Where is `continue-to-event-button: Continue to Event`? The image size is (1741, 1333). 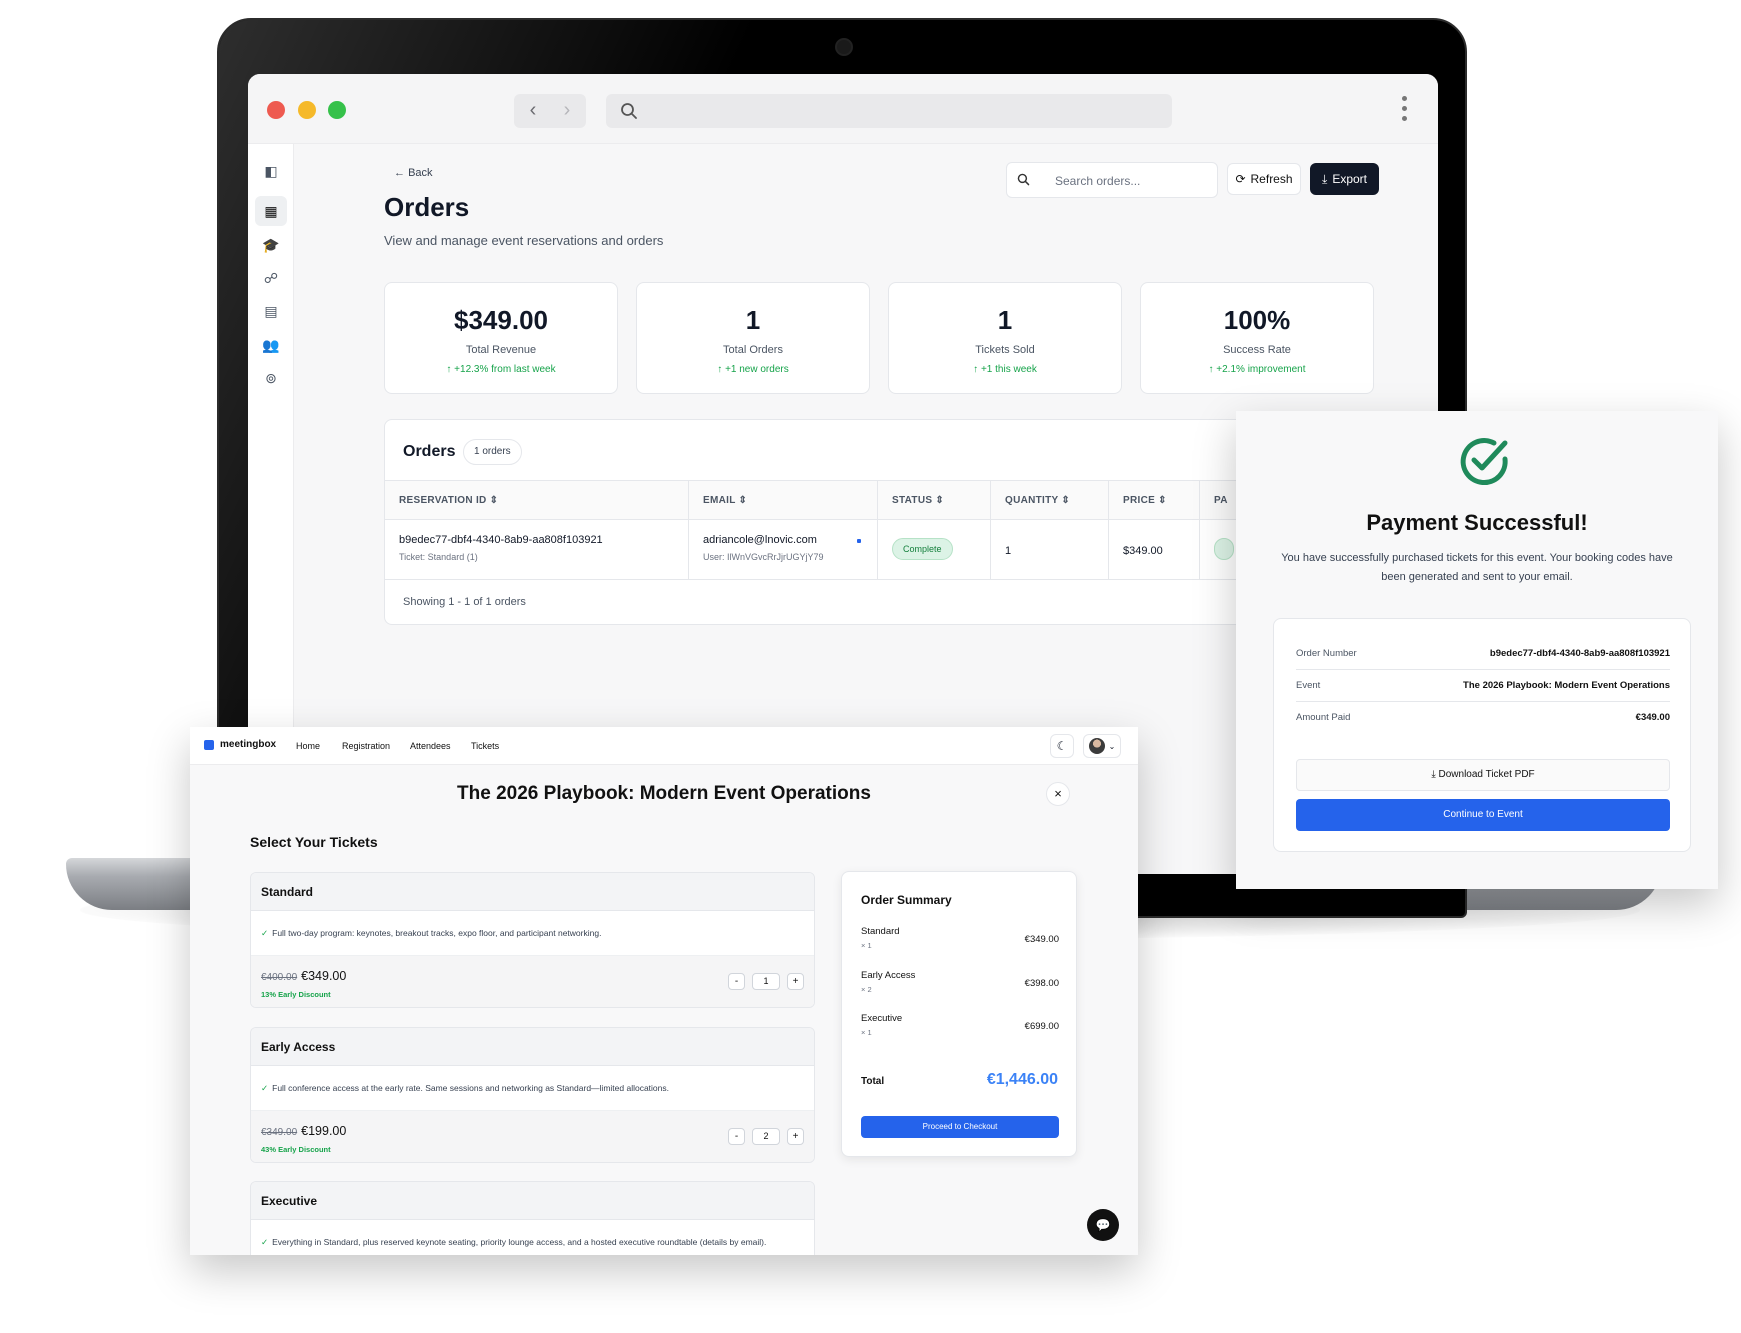
continue-to-event-button: Continue to Event is located at coordinates (1483, 815).